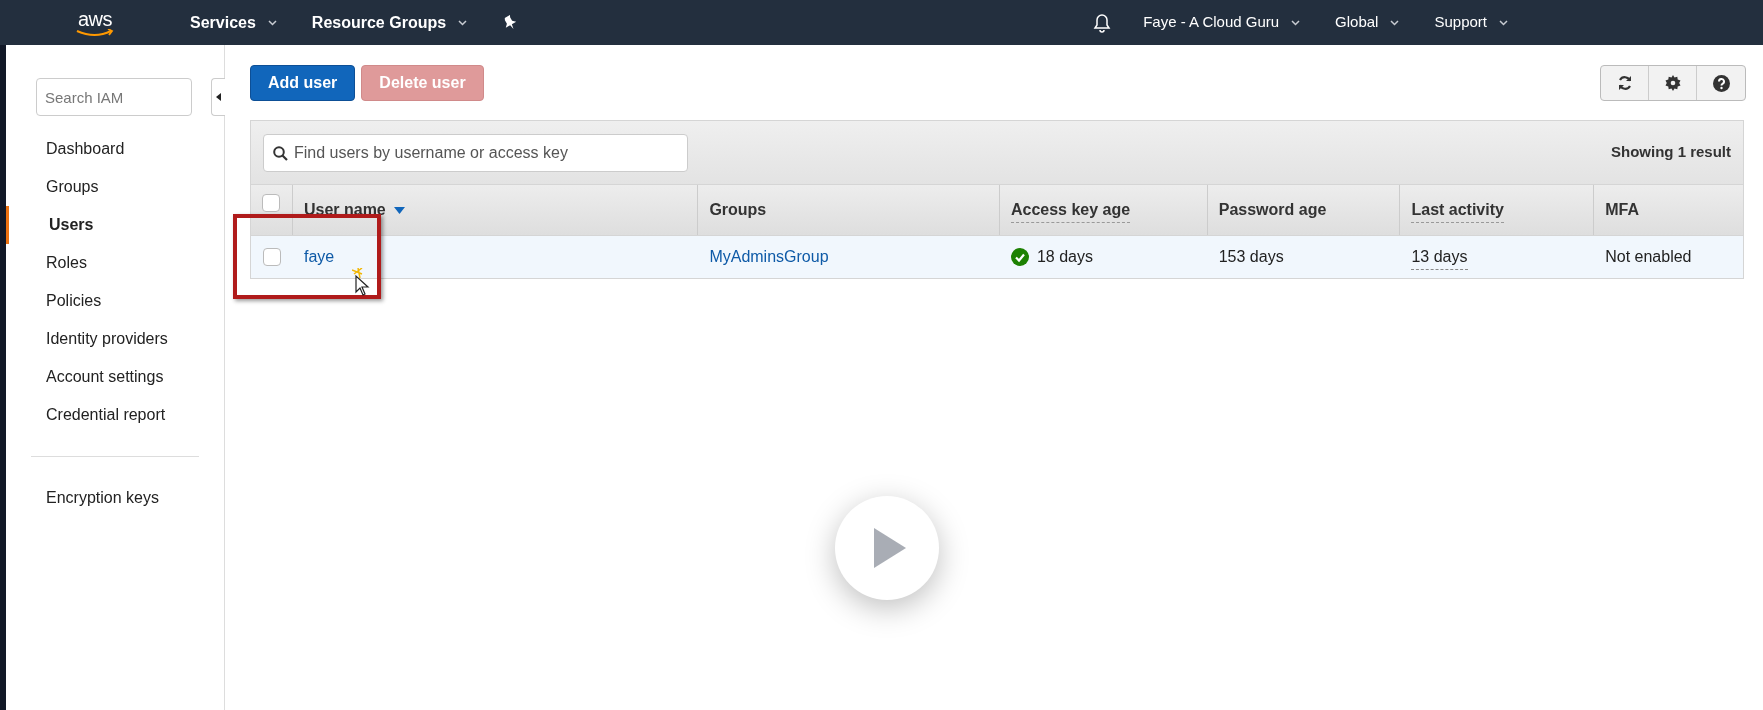 Image resolution: width=1763 pixels, height=710 pixels. What do you see at coordinates (115, 301) in the screenshot?
I see `sidebar-item: Policies` at bounding box center [115, 301].